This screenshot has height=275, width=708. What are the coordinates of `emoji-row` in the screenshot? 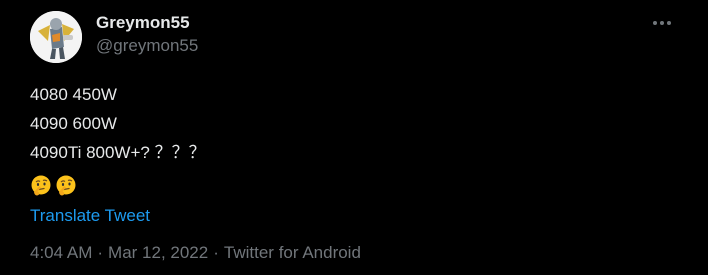 It's located at (53, 187).